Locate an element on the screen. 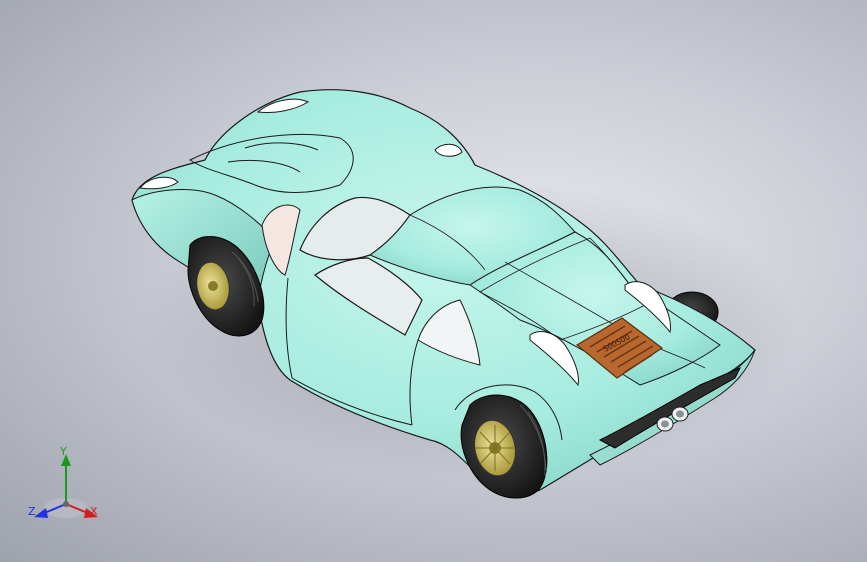 The image size is (867, 562). y-axis-label: Y is located at coordinates (63, 451).